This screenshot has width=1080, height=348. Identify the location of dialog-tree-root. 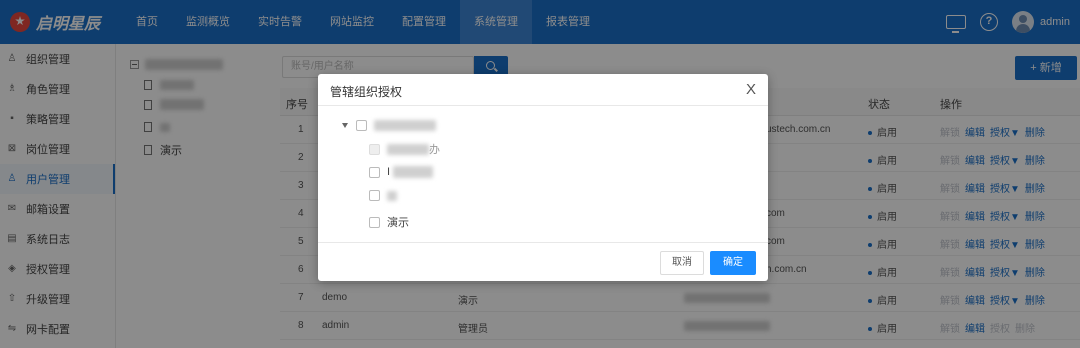
(389, 125).